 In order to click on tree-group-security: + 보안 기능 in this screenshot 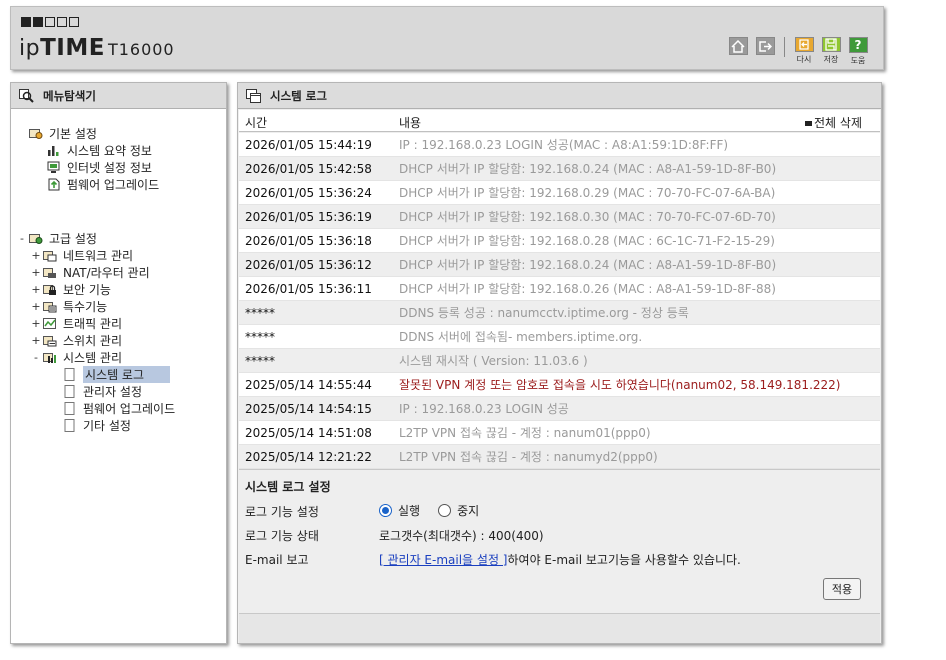, I will do `click(71, 289)`.